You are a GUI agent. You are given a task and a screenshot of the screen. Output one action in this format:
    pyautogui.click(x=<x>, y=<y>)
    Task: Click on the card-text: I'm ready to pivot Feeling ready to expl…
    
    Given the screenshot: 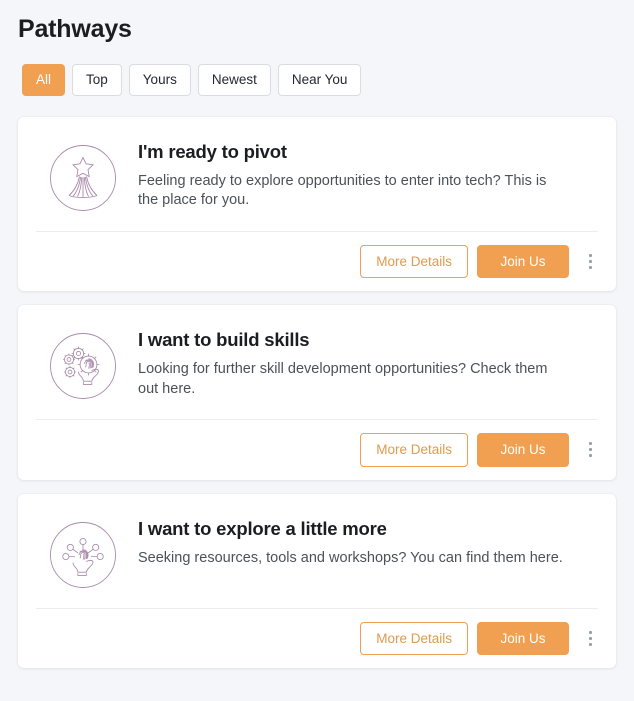 What is the action you would take?
    pyautogui.click(x=368, y=175)
    